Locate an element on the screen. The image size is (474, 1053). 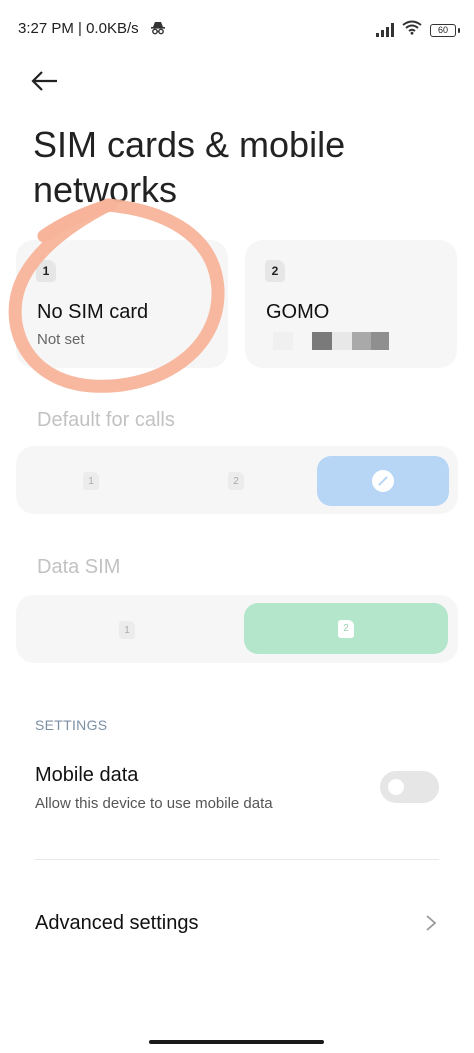
calls-option-sim1: 1 is located at coordinates (91, 481).